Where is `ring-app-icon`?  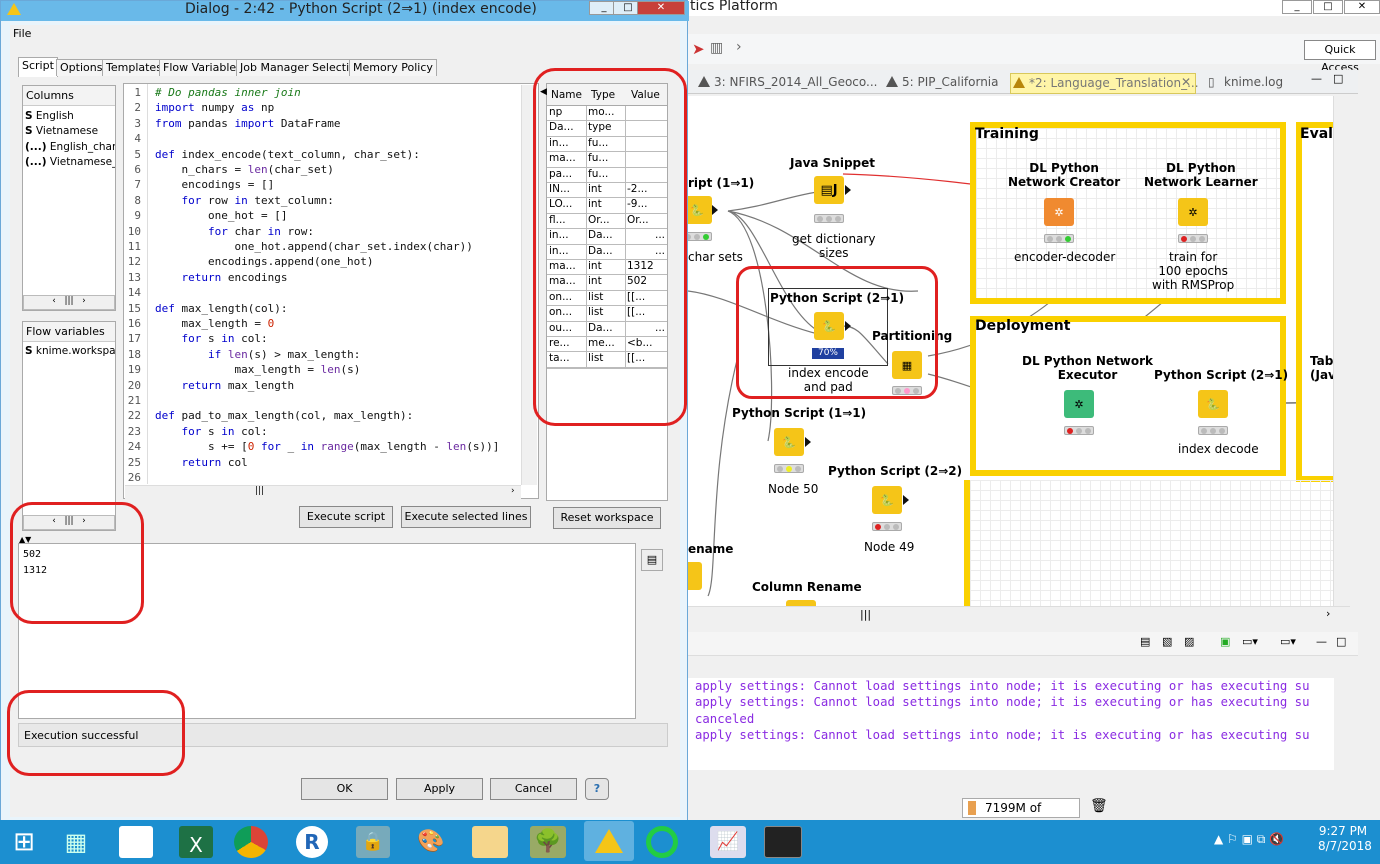 ring-app-icon is located at coordinates (662, 842).